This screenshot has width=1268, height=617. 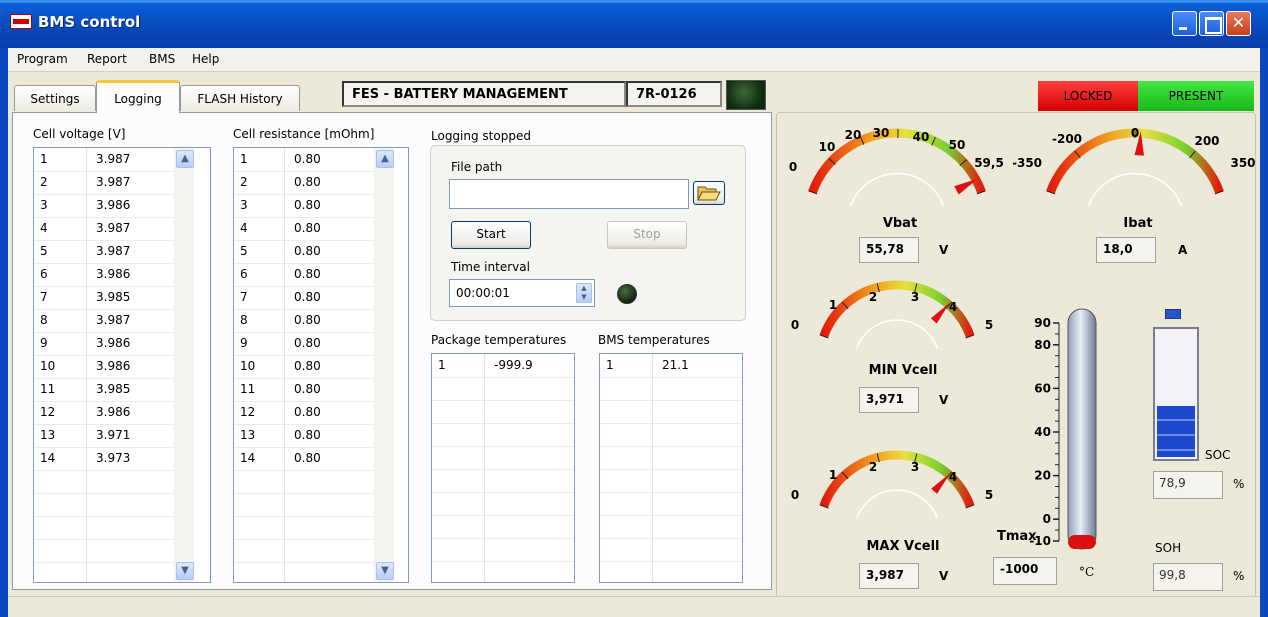 What do you see at coordinates (89, 22) in the screenshot?
I see `window-title: BMS control` at bounding box center [89, 22].